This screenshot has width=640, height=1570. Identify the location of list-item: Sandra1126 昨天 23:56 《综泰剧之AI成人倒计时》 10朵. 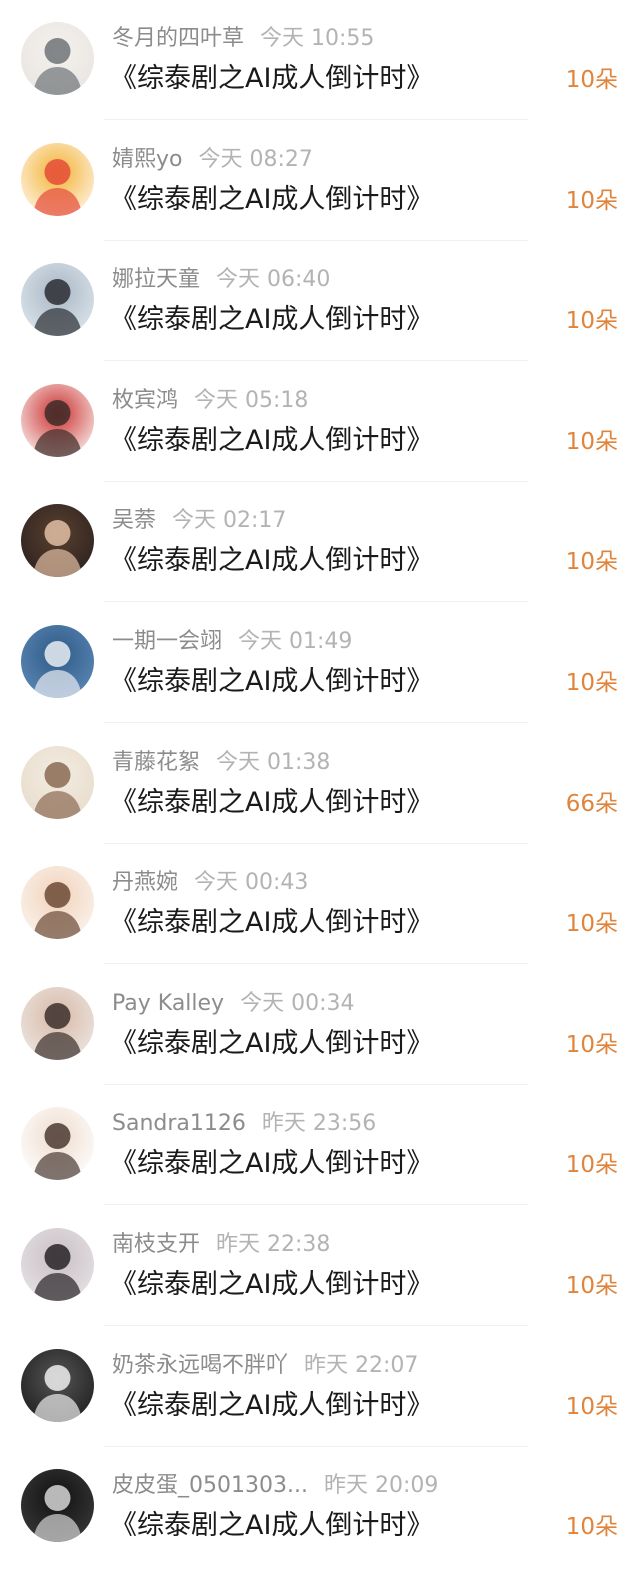
(320, 1145).